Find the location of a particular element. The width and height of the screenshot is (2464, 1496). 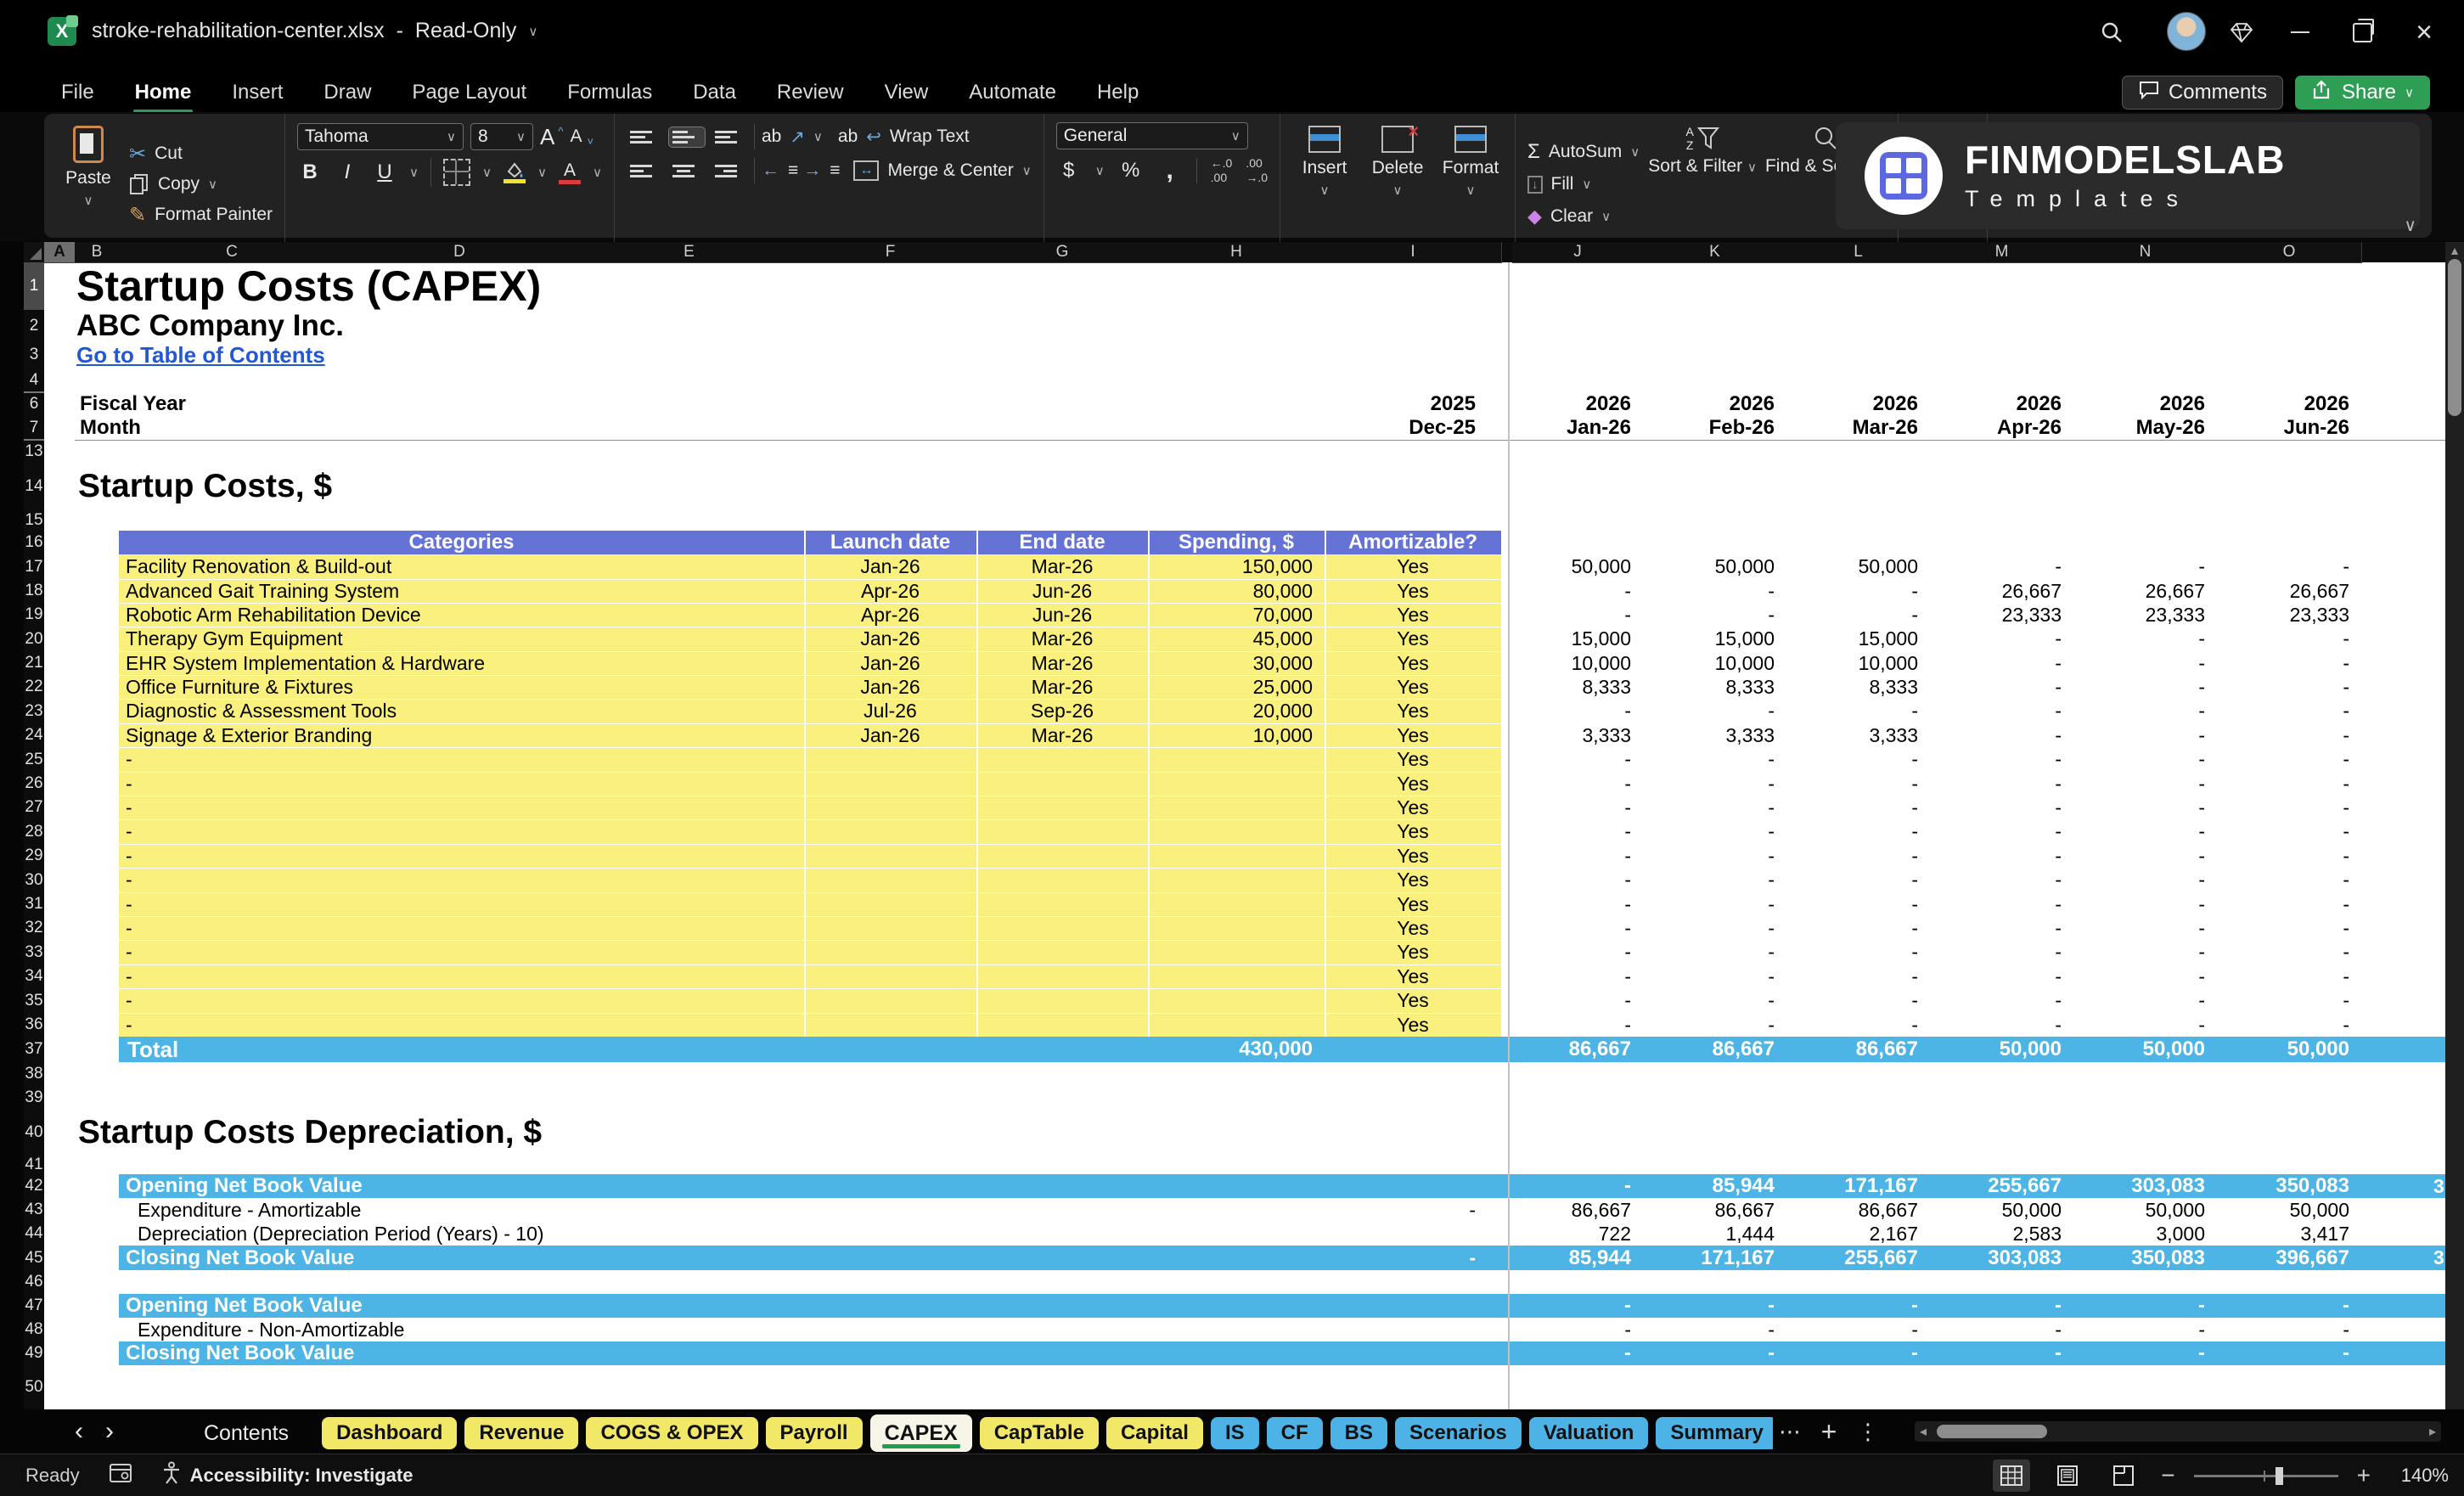

italic-button: I is located at coordinates (347, 172).